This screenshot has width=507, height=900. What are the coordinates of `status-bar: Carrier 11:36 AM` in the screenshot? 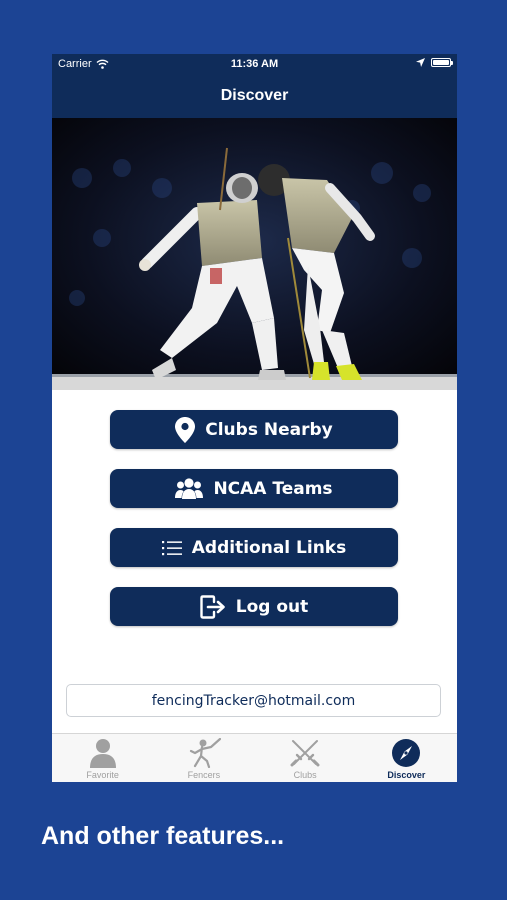 It's located at (254, 64).